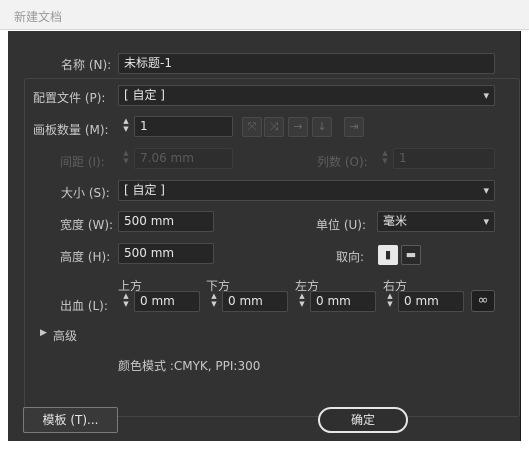 This screenshot has width=529, height=472. I want to click on spacing-input: 7.06 mm, so click(183, 158).